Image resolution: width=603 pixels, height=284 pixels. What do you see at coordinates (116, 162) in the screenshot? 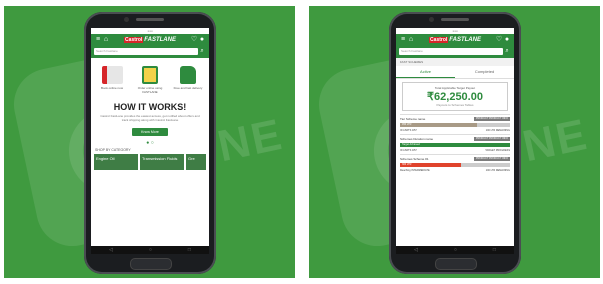
I see `category-tile: Engine Oil` at bounding box center [116, 162].